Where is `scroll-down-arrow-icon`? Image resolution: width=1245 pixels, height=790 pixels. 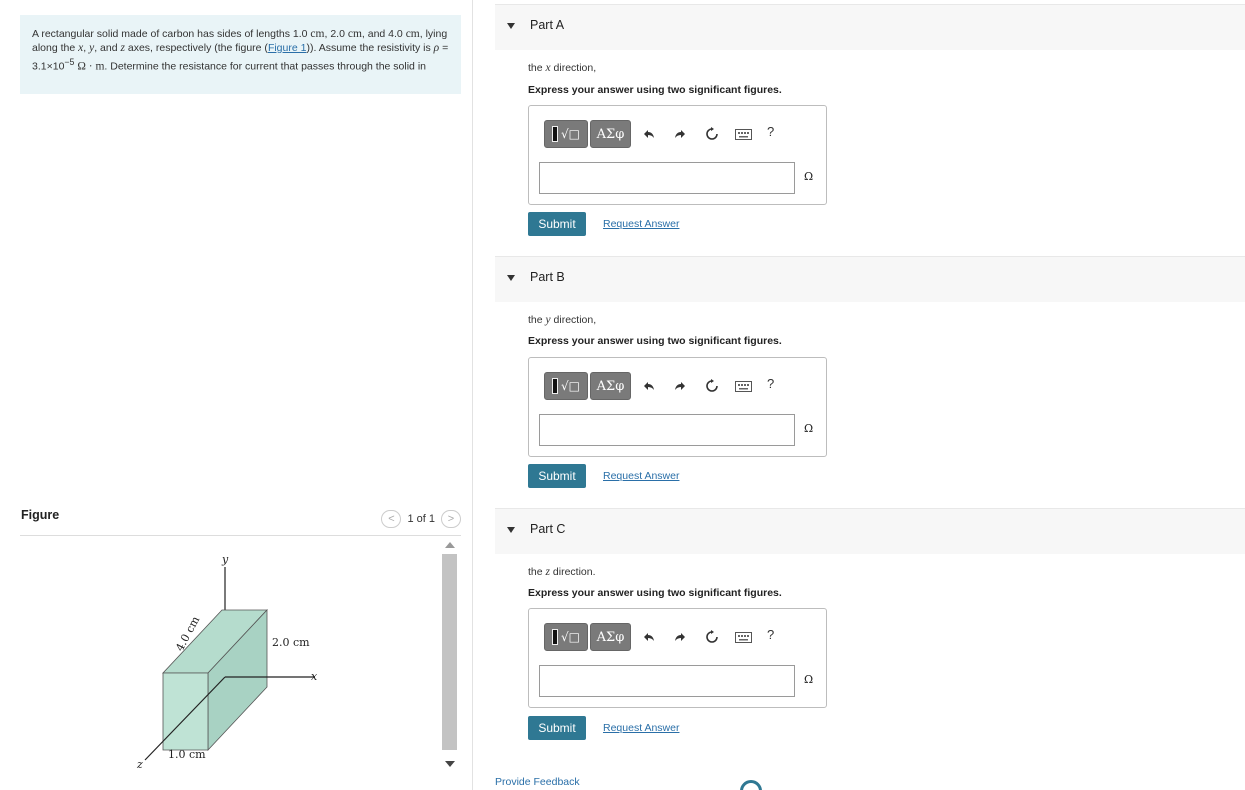
scroll-down-arrow-icon is located at coordinates (450, 764).